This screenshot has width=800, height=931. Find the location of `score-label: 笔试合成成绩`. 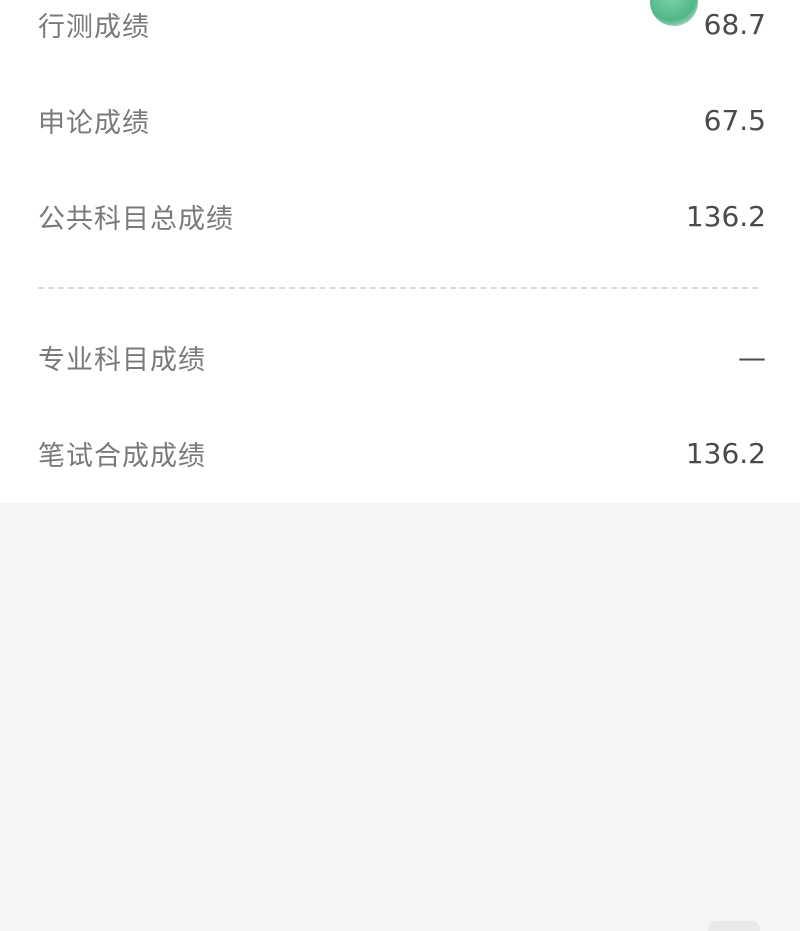

score-label: 笔试合成成绩 is located at coordinates (122, 456).